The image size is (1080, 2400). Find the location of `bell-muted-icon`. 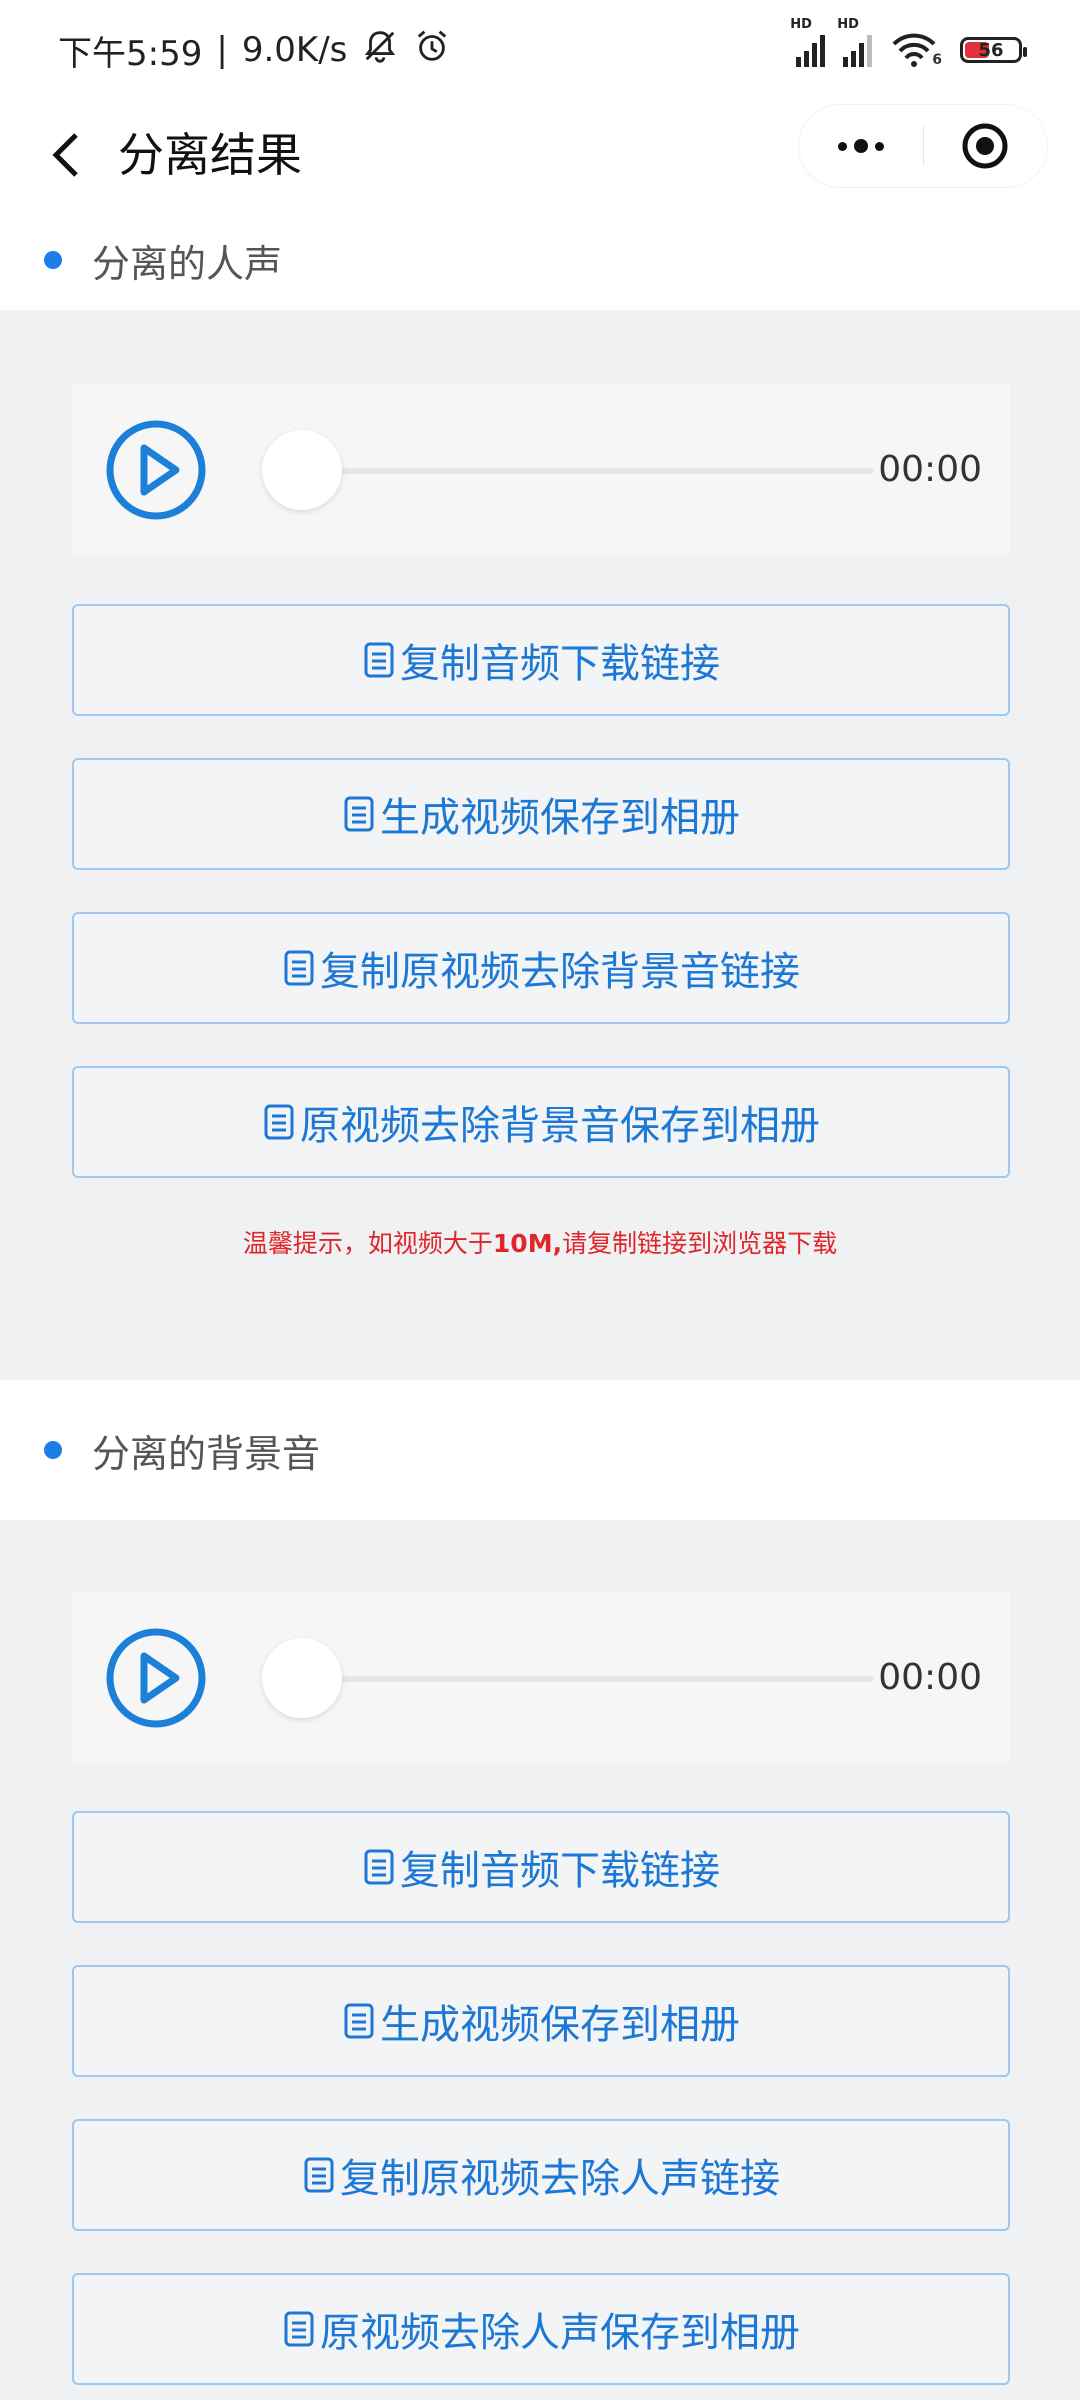

bell-muted-icon is located at coordinates (380, 50).